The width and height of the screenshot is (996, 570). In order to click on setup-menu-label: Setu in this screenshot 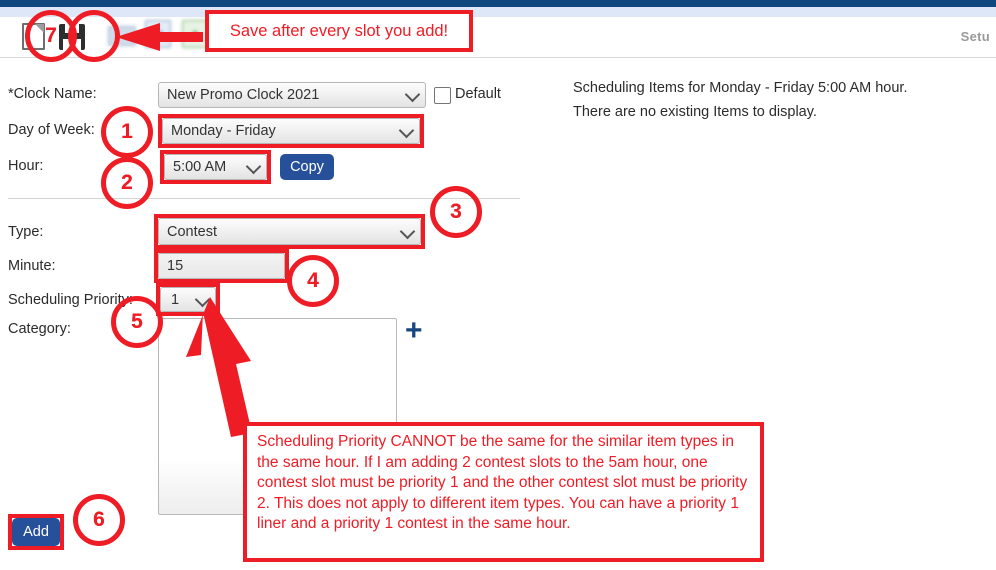, I will do `click(975, 36)`.